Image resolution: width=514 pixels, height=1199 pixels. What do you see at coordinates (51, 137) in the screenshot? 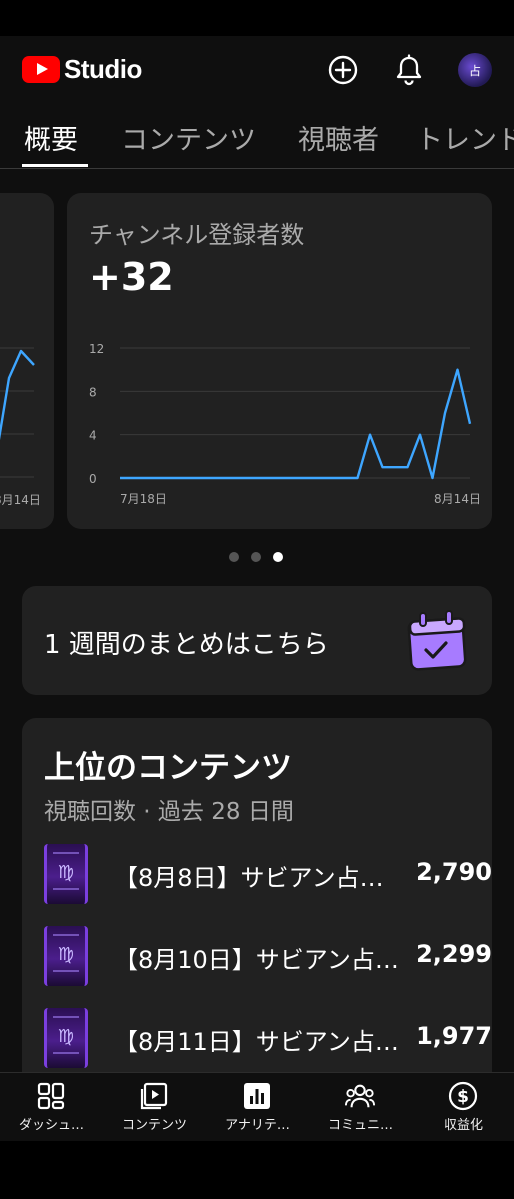
I see `tab-overview: 概要` at bounding box center [51, 137].